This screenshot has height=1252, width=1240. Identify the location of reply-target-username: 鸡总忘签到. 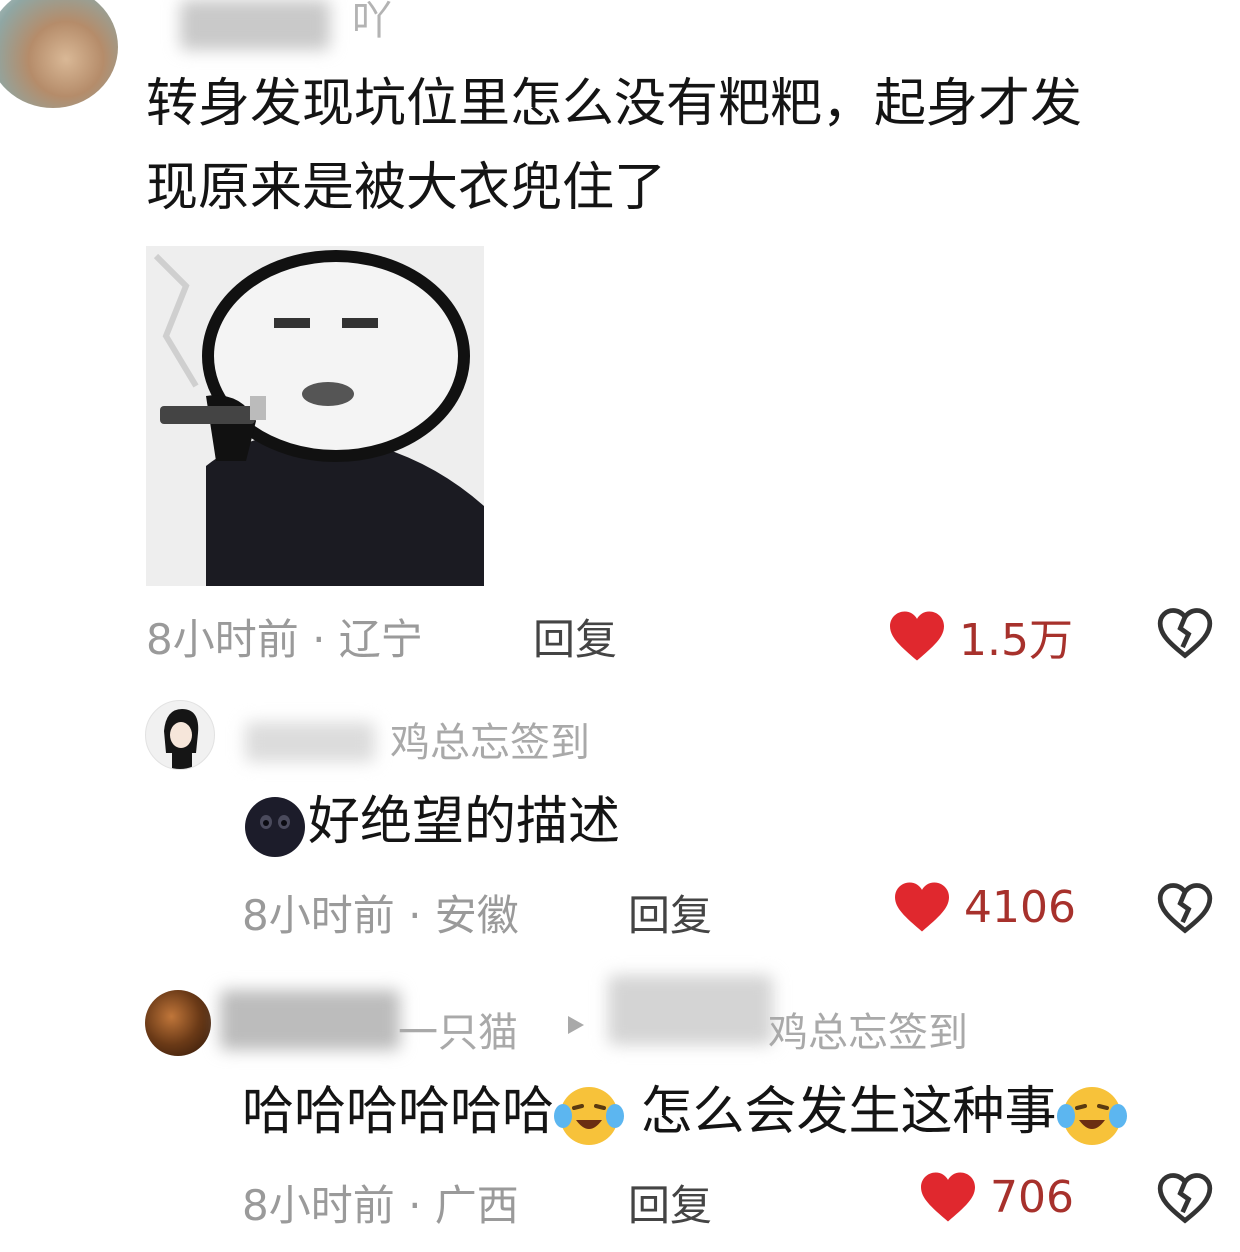
(868, 1029).